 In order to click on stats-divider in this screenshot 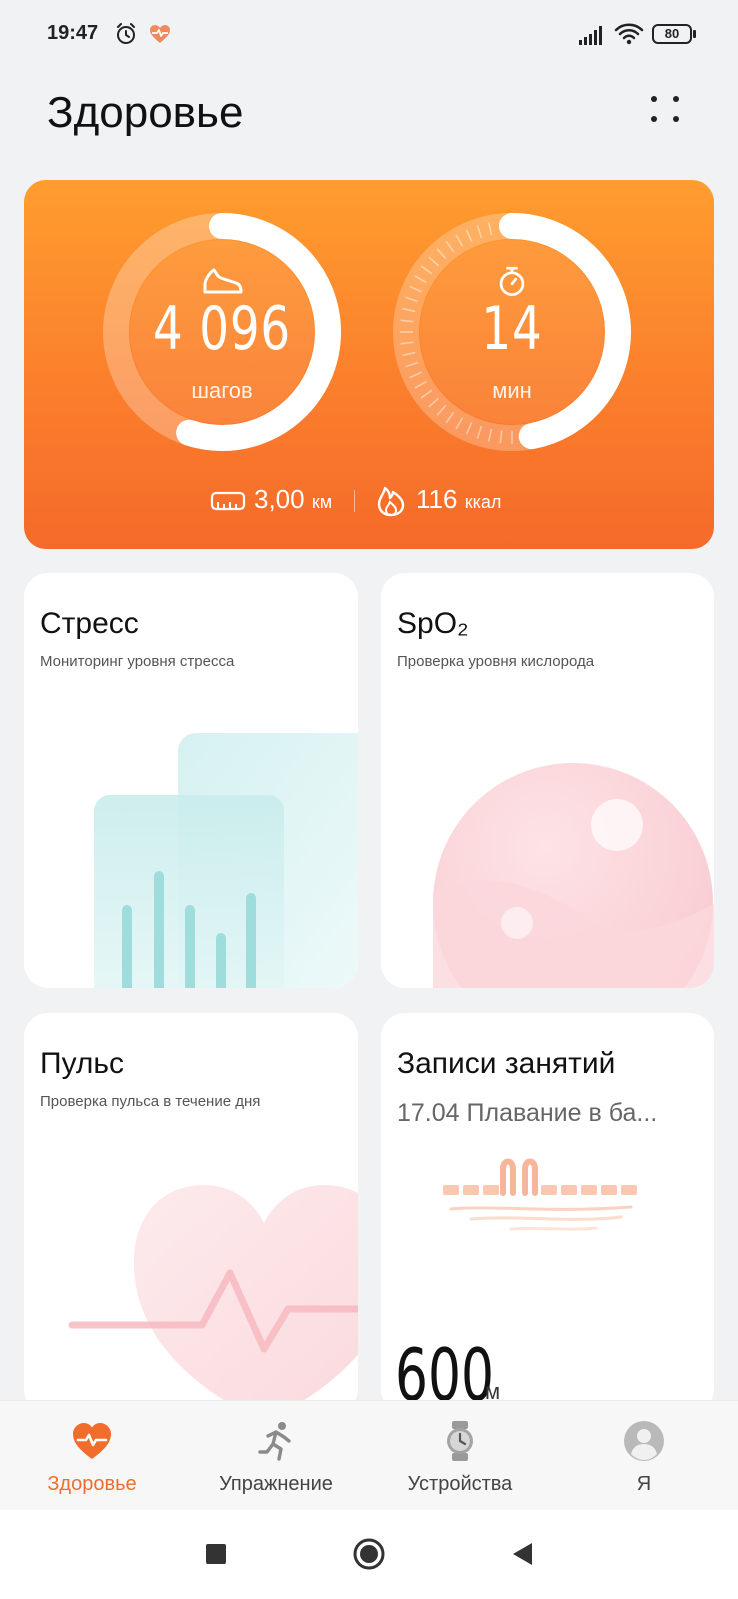, I will do `click(354, 501)`.